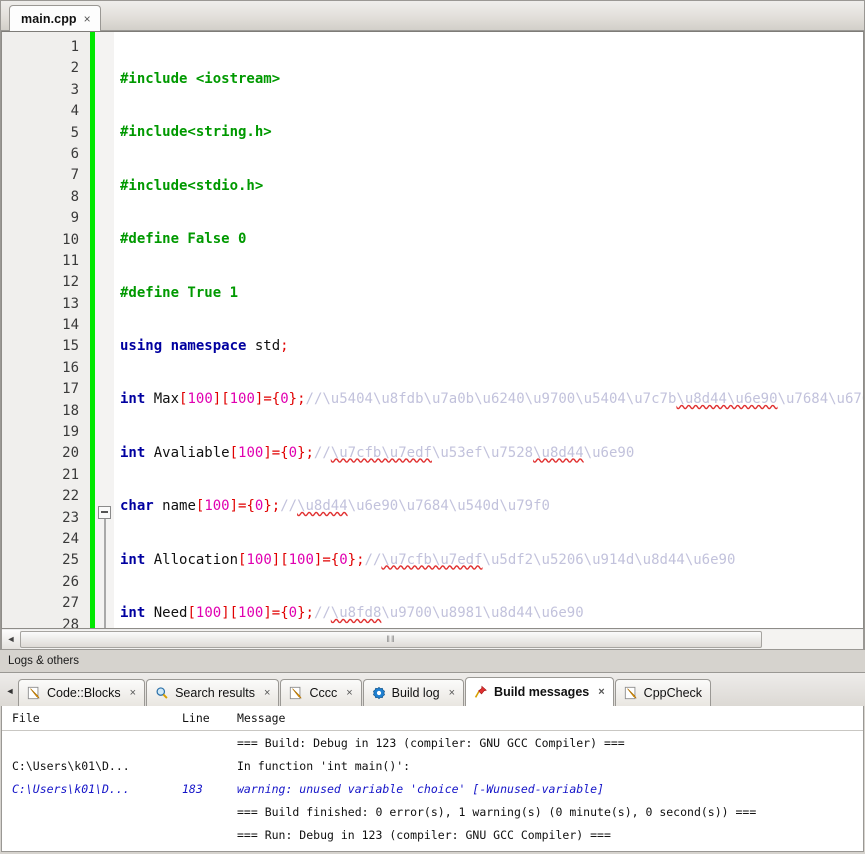 The width and height of the screenshot is (865, 854). What do you see at coordinates (10, 691) in the screenshot?
I see `tabs-scroll-left-icon: ◄` at bounding box center [10, 691].